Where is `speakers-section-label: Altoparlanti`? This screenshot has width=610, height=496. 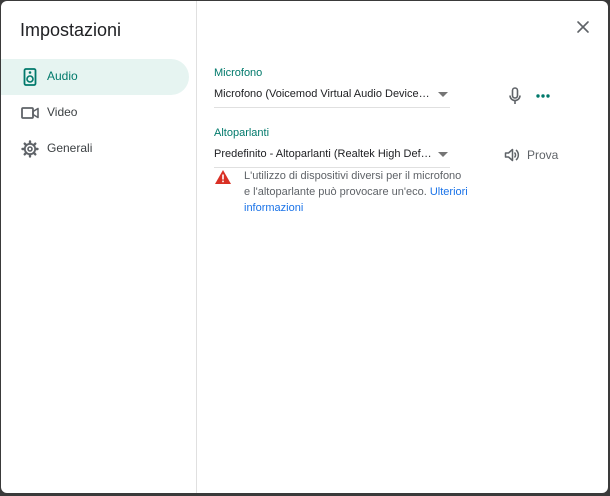 speakers-section-label: Altoparlanti is located at coordinates (242, 133).